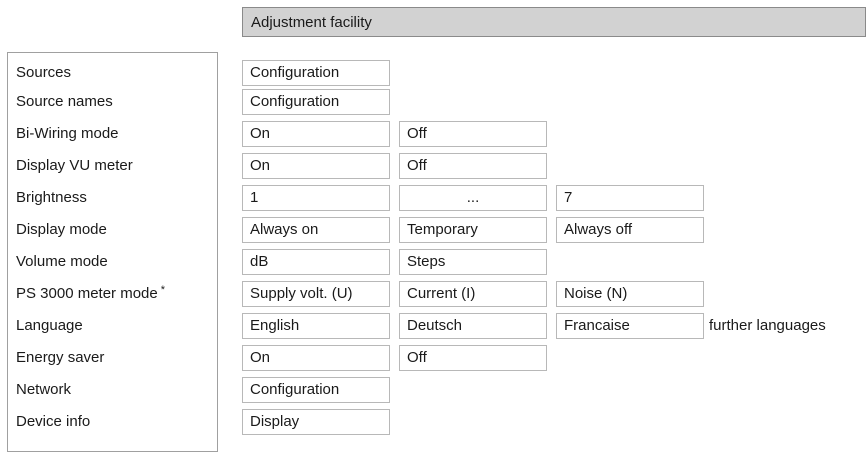 The height and width of the screenshot is (452, 866). What do you see at coordinates (473, 294) in the screenshot?
I see `option-ps-3000-meter-mode-current-i: Current (I)` at bounding box center [473, 294].